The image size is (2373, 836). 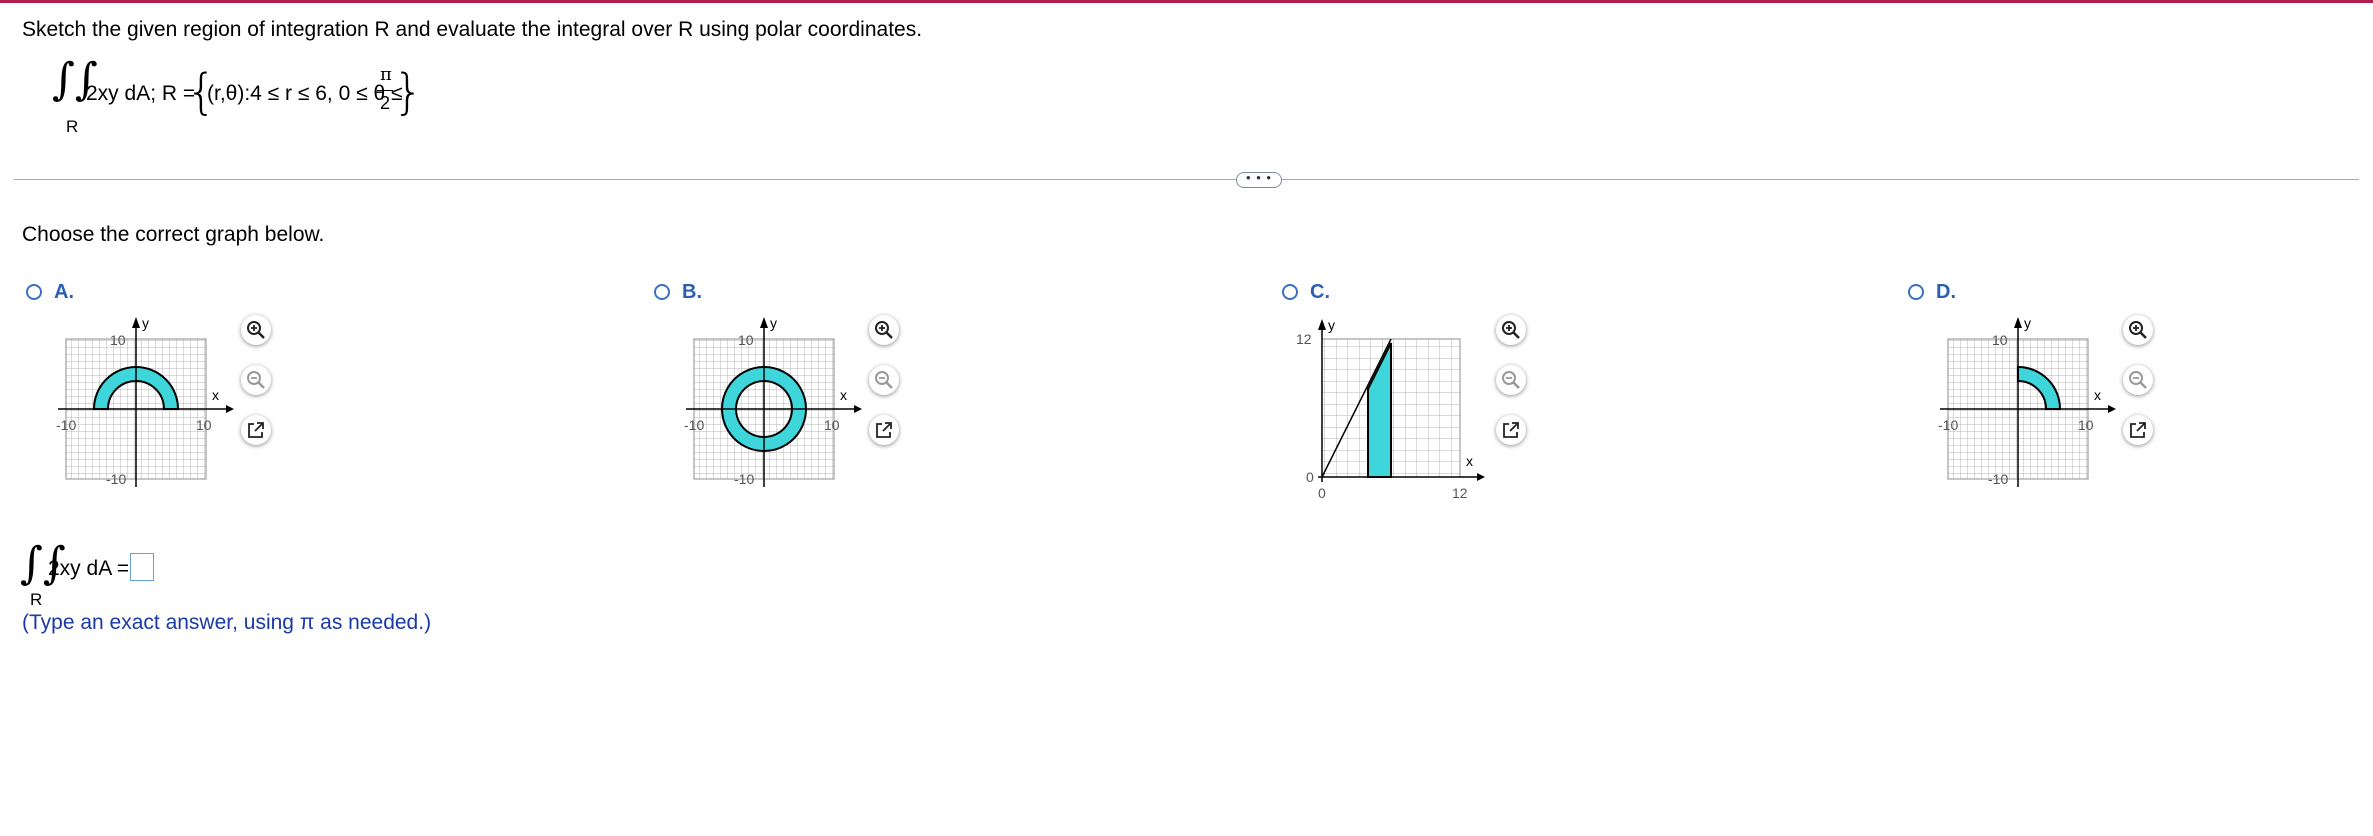 I want to click on option-b-graph: y x 10 -10 -10 10, so click(x=773, y=401).